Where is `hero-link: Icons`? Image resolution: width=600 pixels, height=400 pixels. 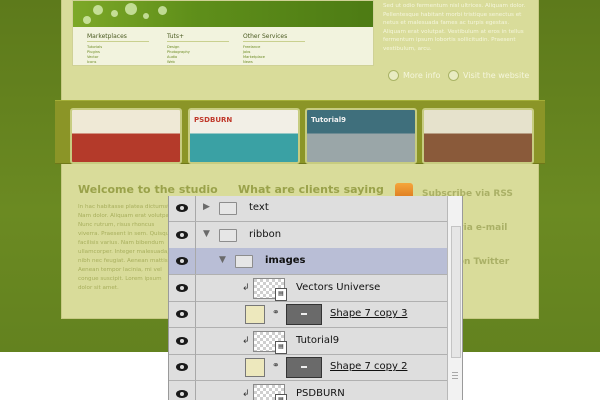 hero-link: Icons is located at coordinates (91, 62).